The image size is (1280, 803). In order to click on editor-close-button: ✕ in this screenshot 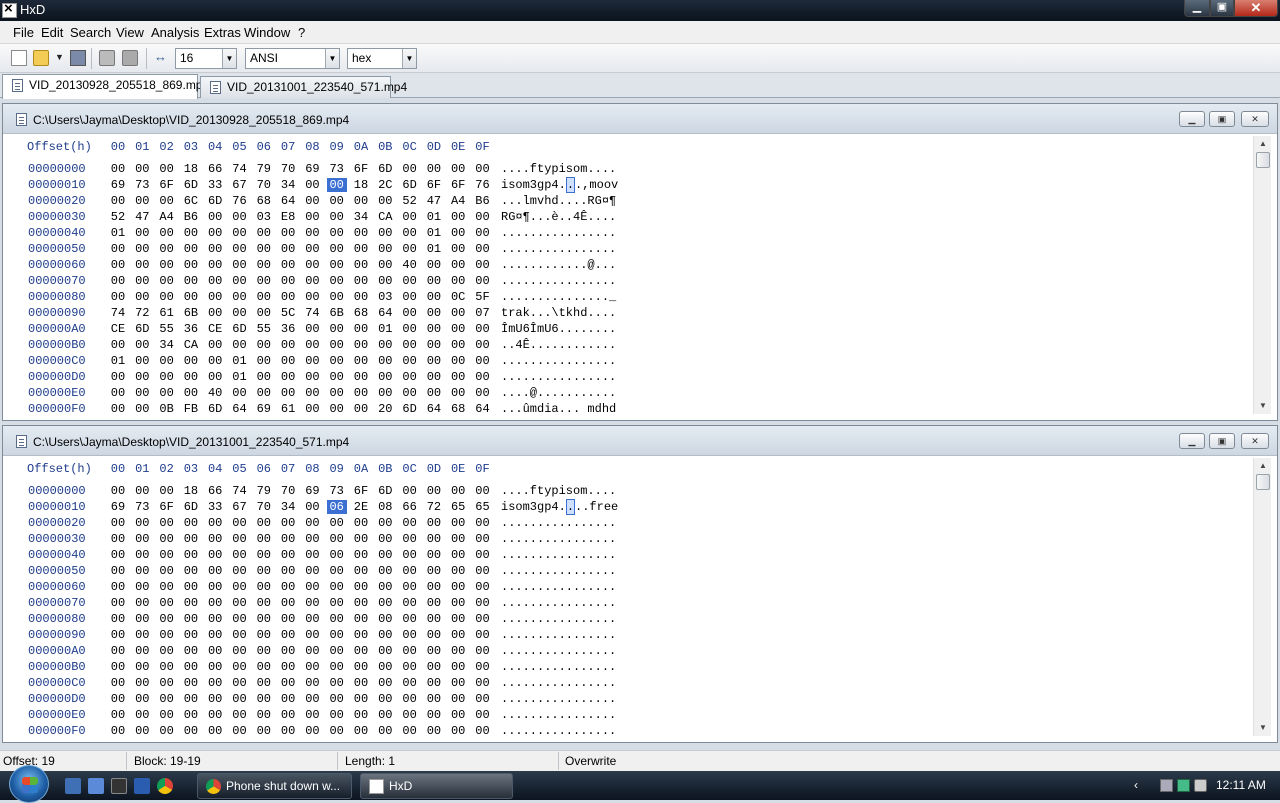, I will do `click(1255, 441)`.